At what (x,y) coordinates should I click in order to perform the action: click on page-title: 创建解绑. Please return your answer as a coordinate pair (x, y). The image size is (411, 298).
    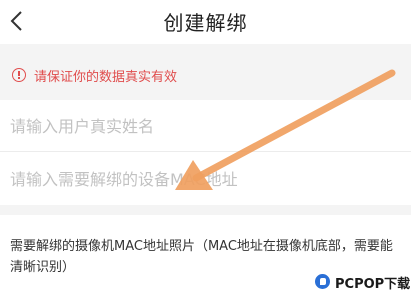
    Looking at the image, I should click on (205, 23).